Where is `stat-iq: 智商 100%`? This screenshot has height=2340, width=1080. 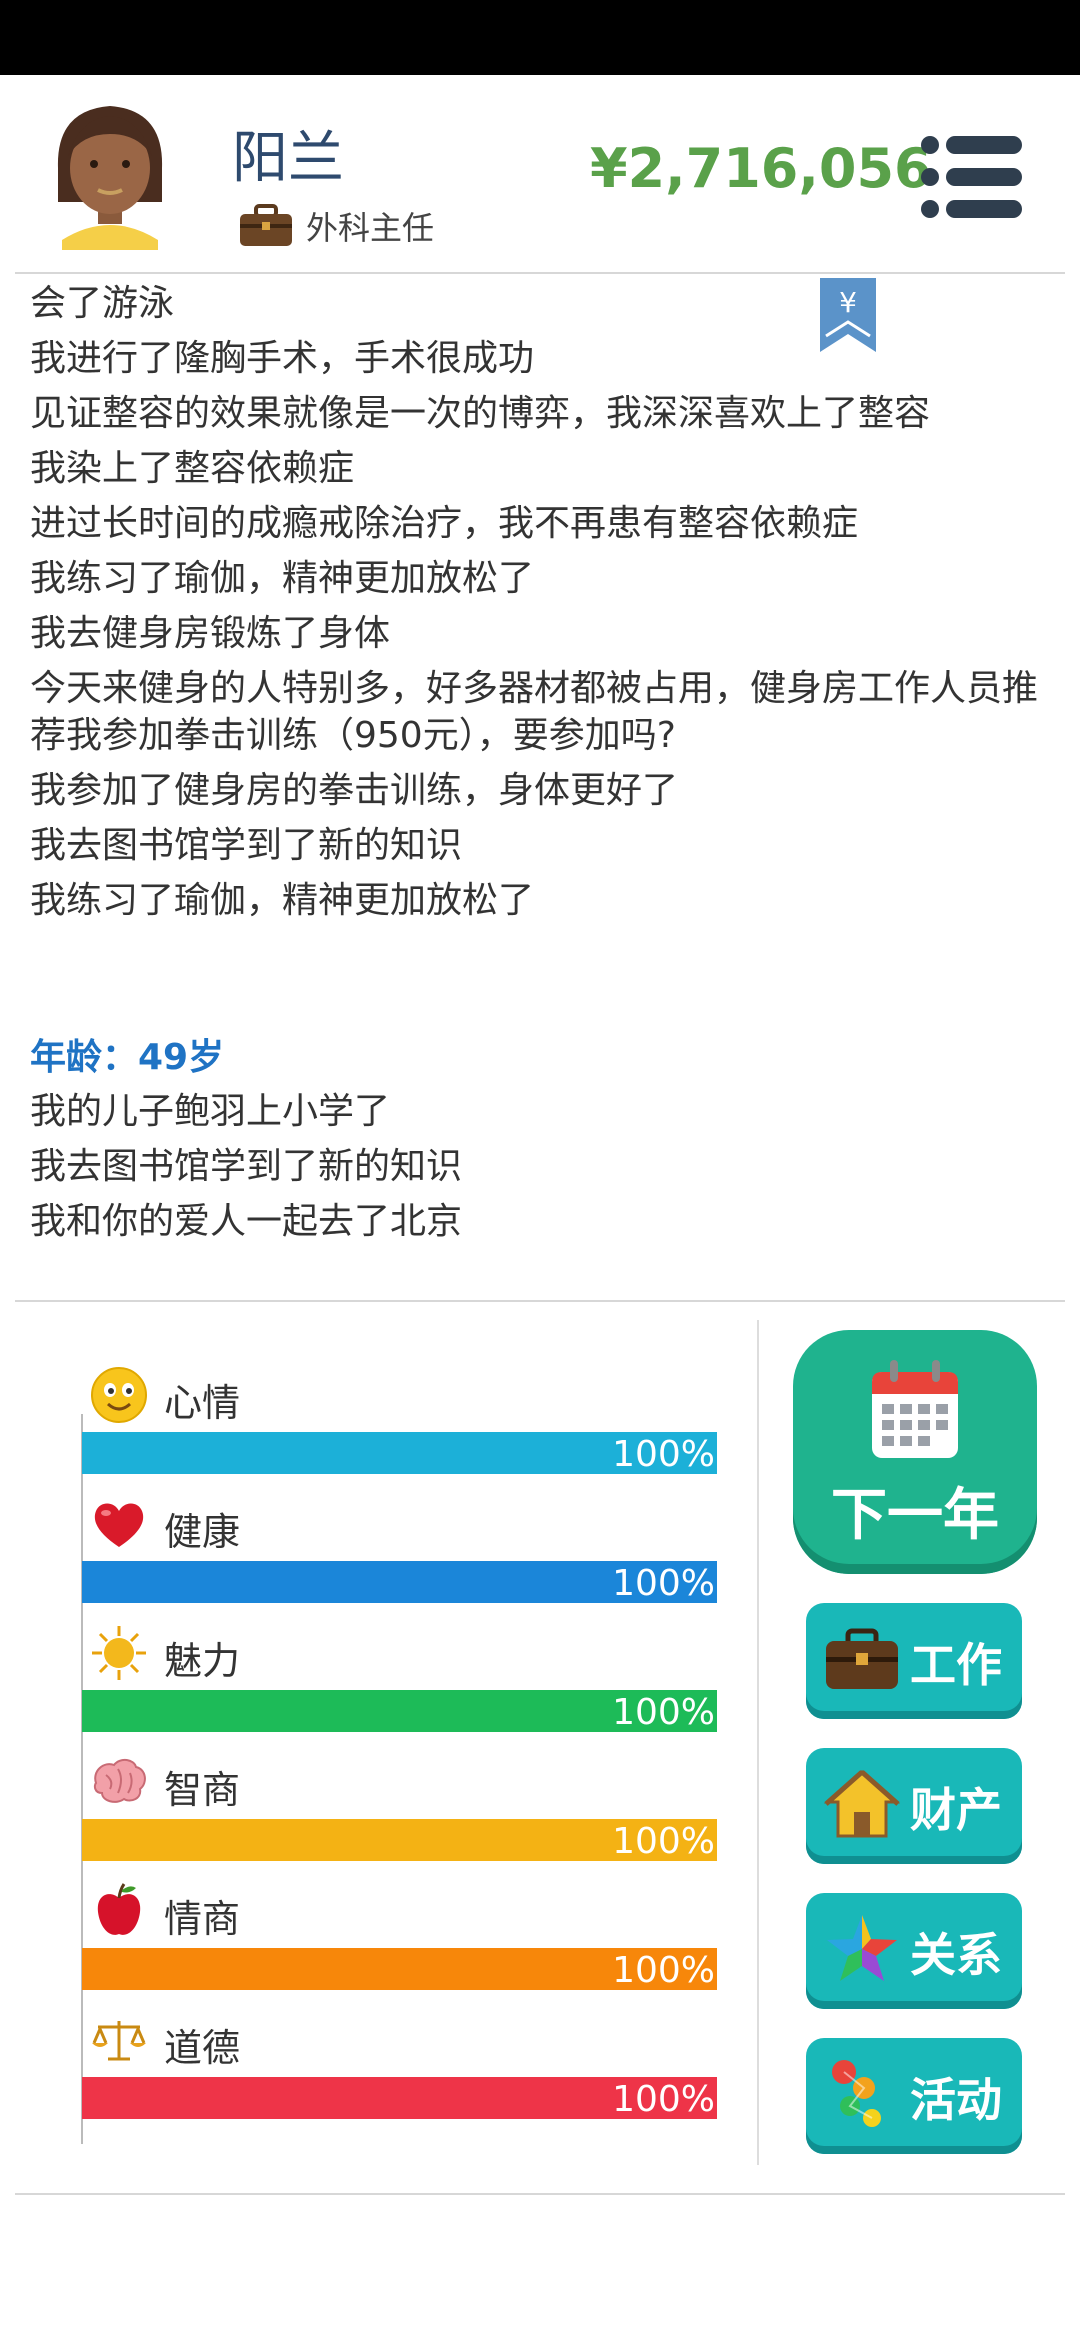 stat-iq: 智商 100% is located at coordinates (399, 1813).